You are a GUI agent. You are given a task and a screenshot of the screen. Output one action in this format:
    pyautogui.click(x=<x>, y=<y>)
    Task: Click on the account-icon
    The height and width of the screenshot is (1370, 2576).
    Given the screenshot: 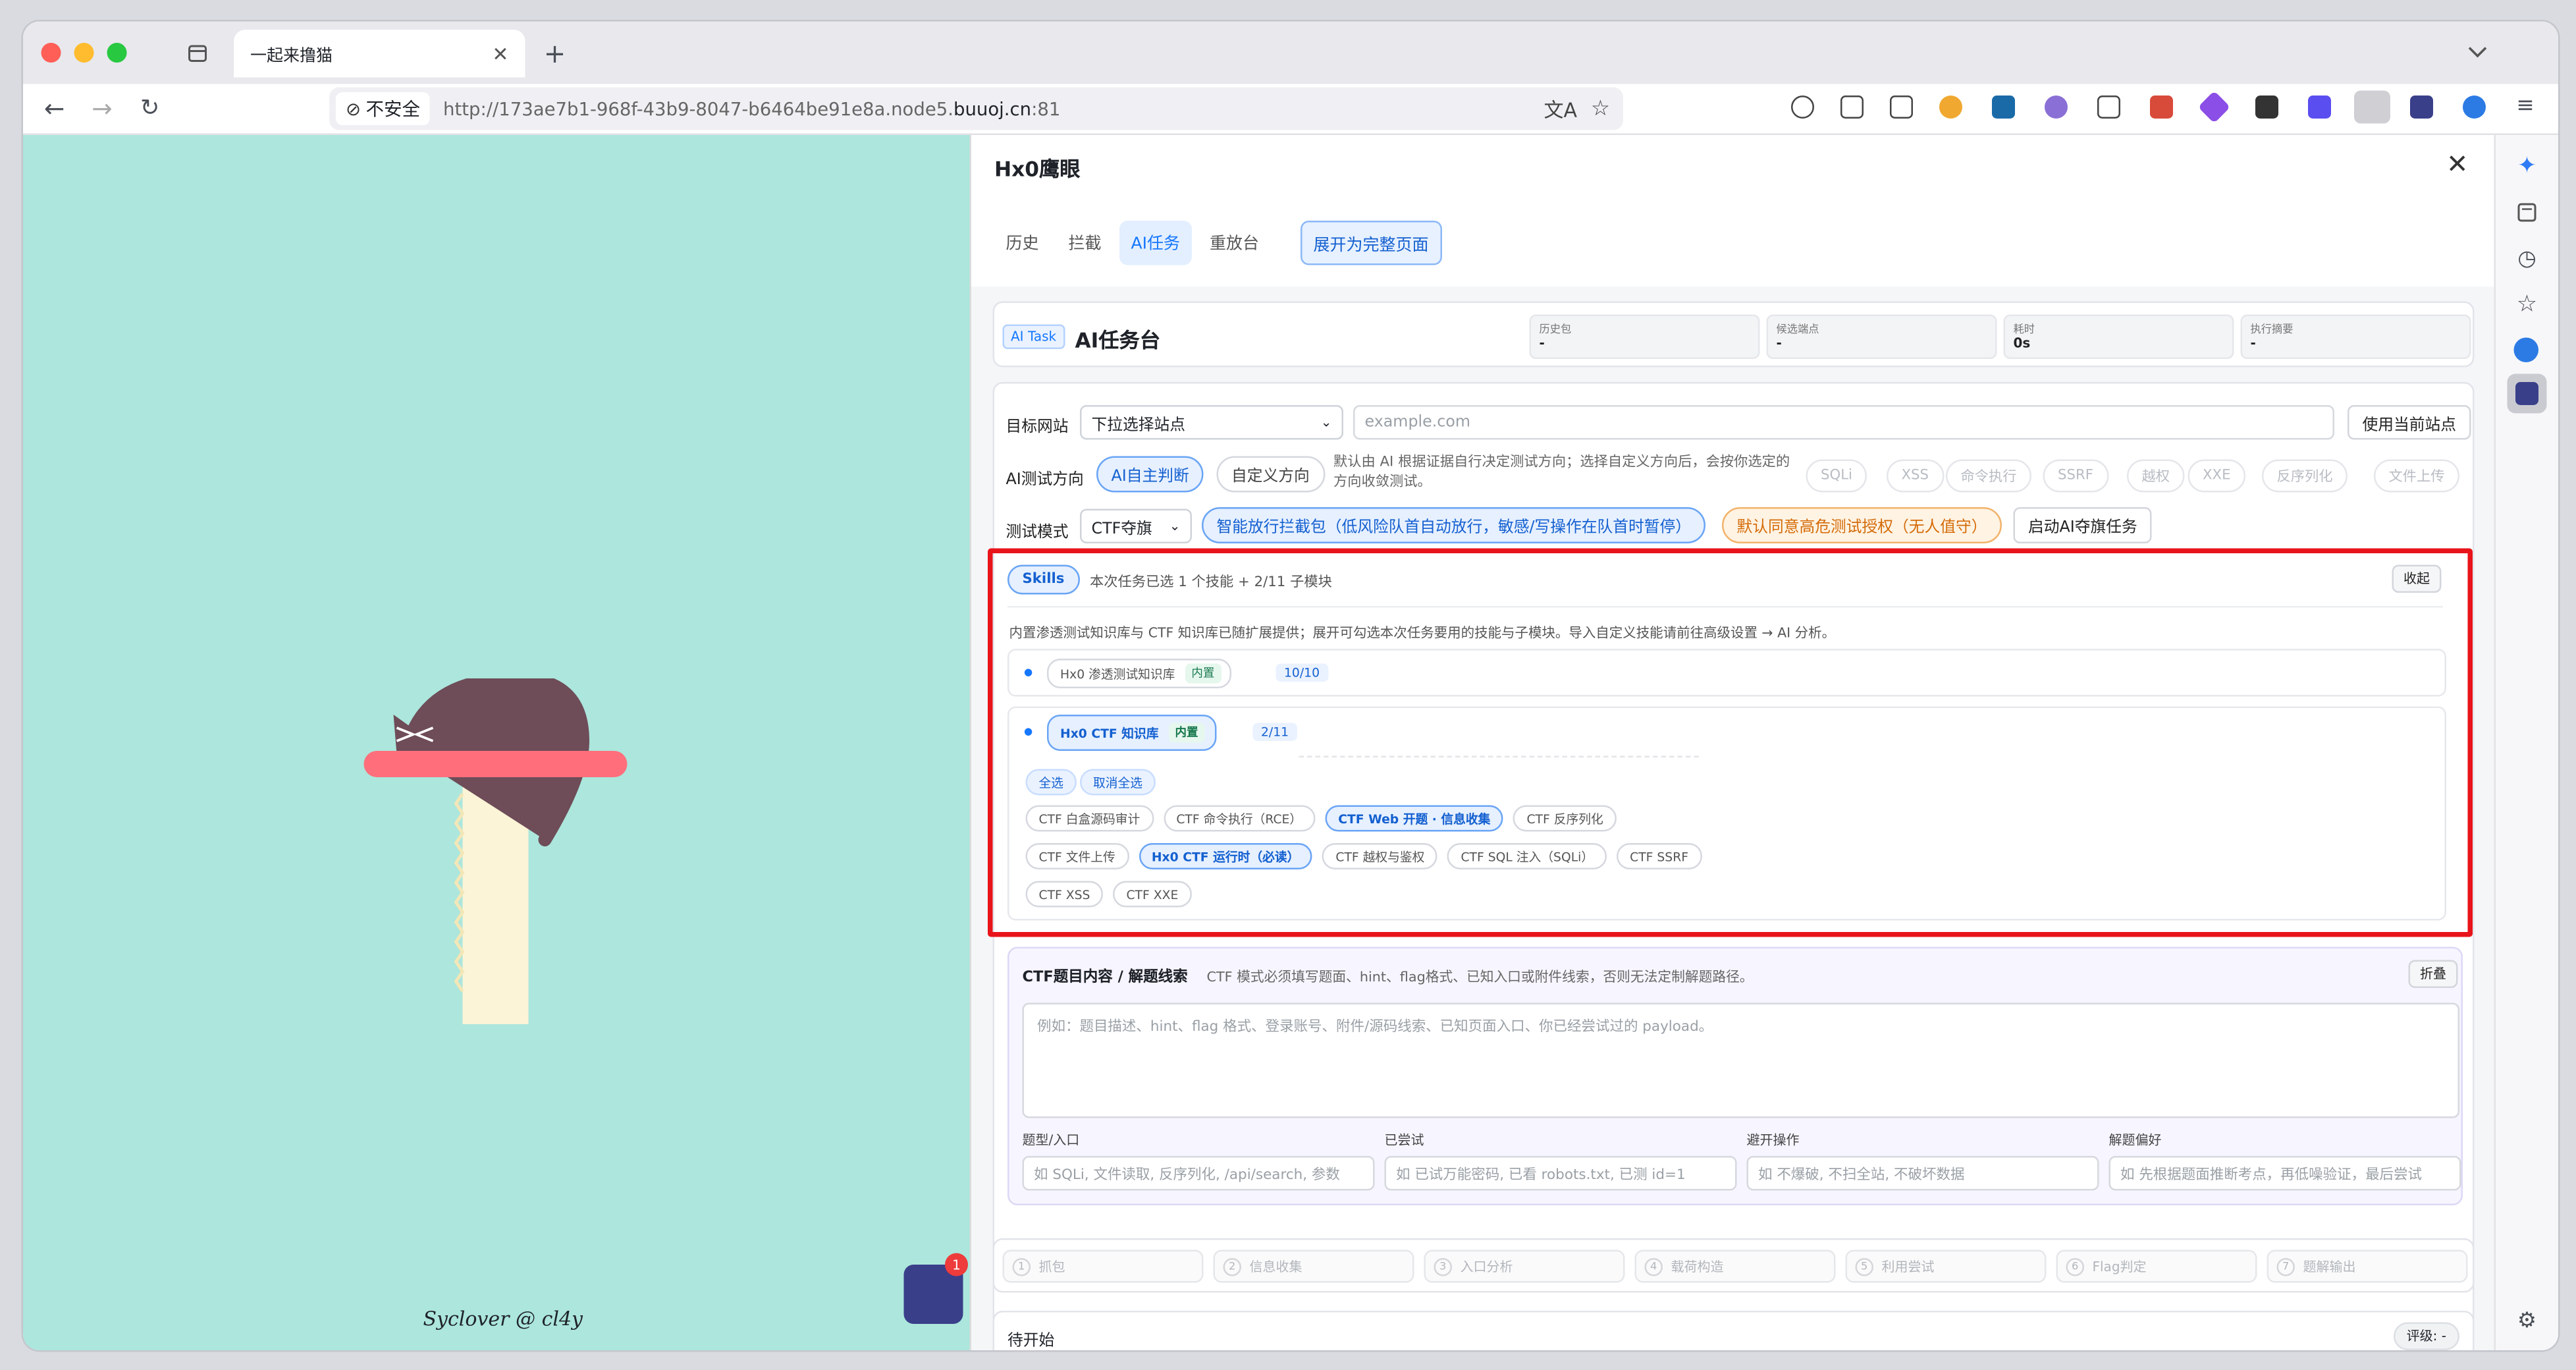 What is the action you would take?
    pyautogui.click(x=1802, y=107)
    